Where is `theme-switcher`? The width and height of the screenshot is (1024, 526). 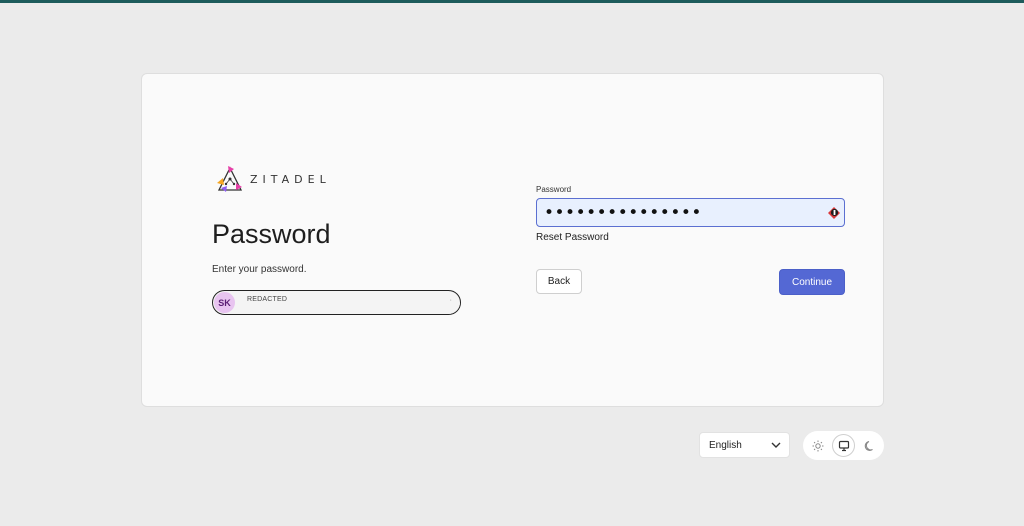
theme-switcher is located at coordinates (843, 445).